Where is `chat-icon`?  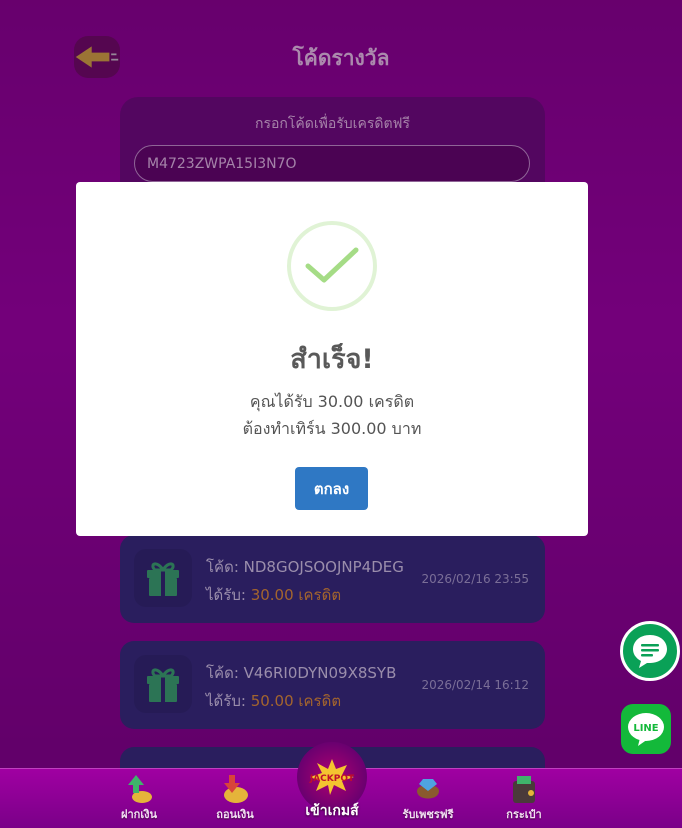
chat-icon is located at coordinates (650, 651).